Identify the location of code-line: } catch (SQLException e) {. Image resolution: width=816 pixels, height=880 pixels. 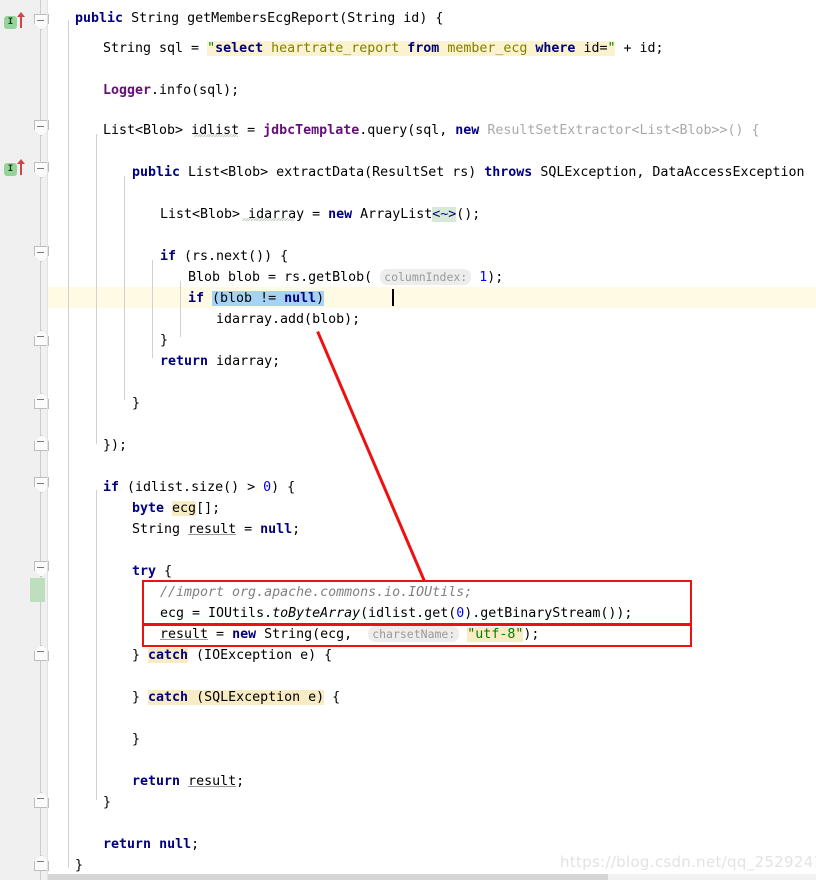
(236, 697).